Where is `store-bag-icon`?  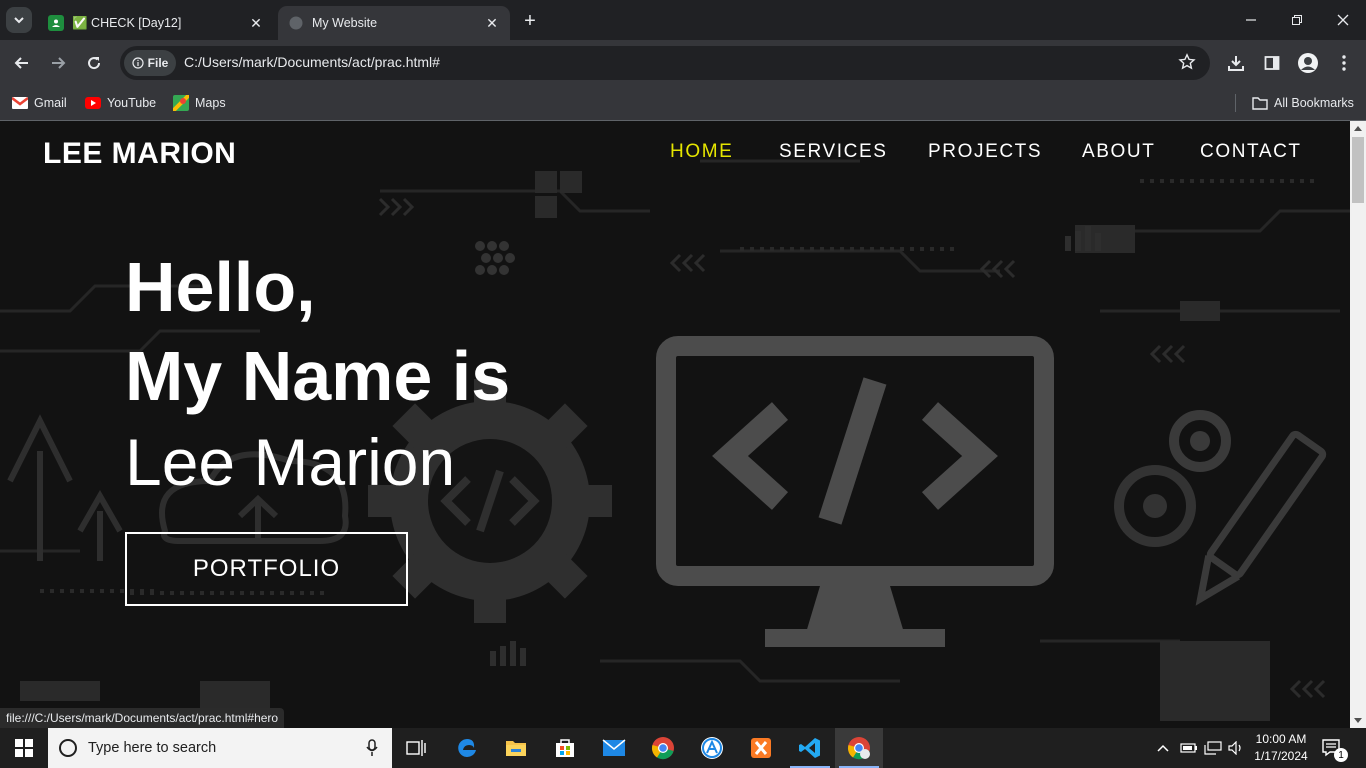
store-bag-icon is located at coordinates (565, 748).